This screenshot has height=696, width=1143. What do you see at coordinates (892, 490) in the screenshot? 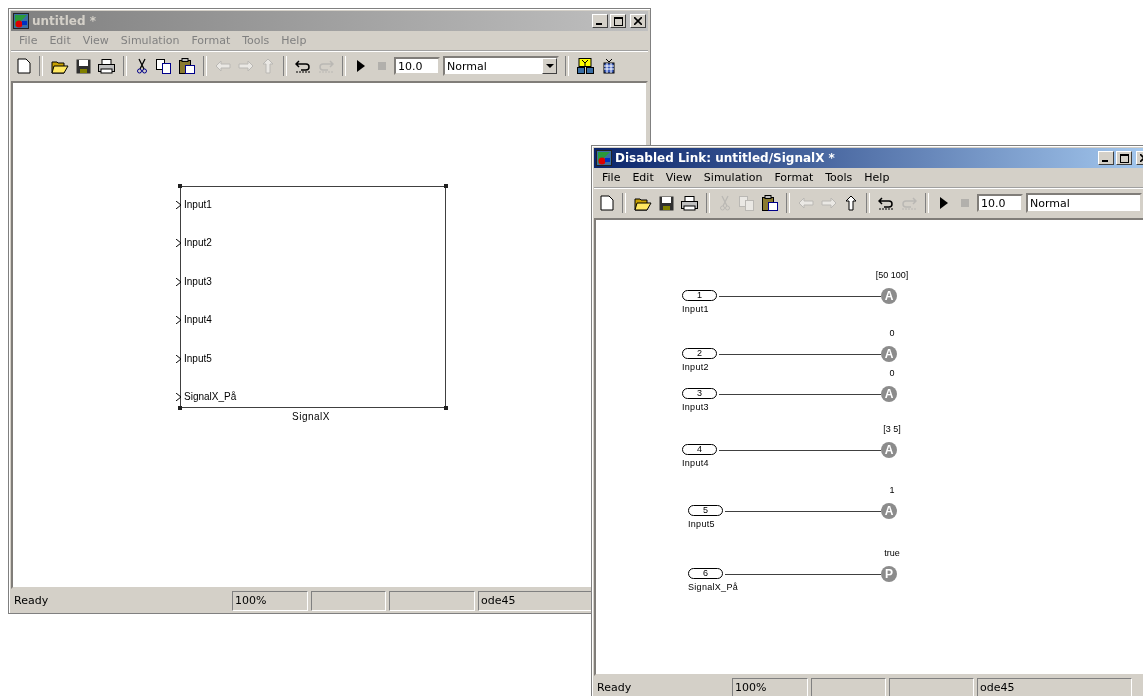
I see `parameter-value: 1` at bounding box center [892, 490].